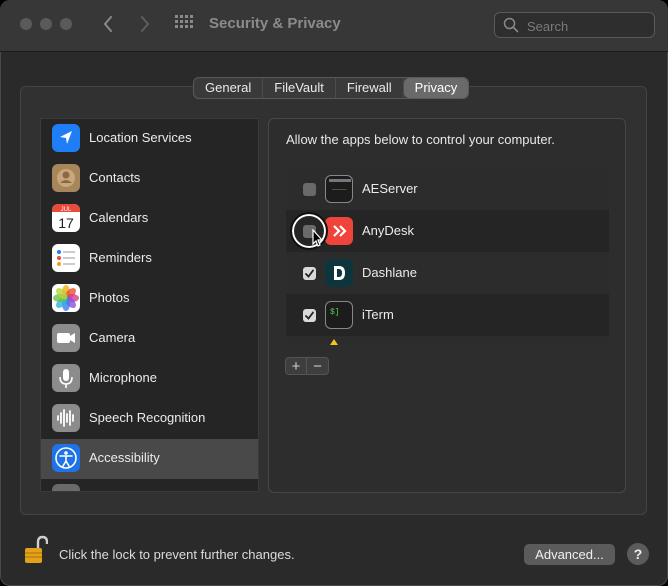 This screenshot has width=668, height=586. What do you see at coordinates (149, 299) in the screenshot?
I see `sidebar-item-photos: Photos` at bounding box center [149, 299].